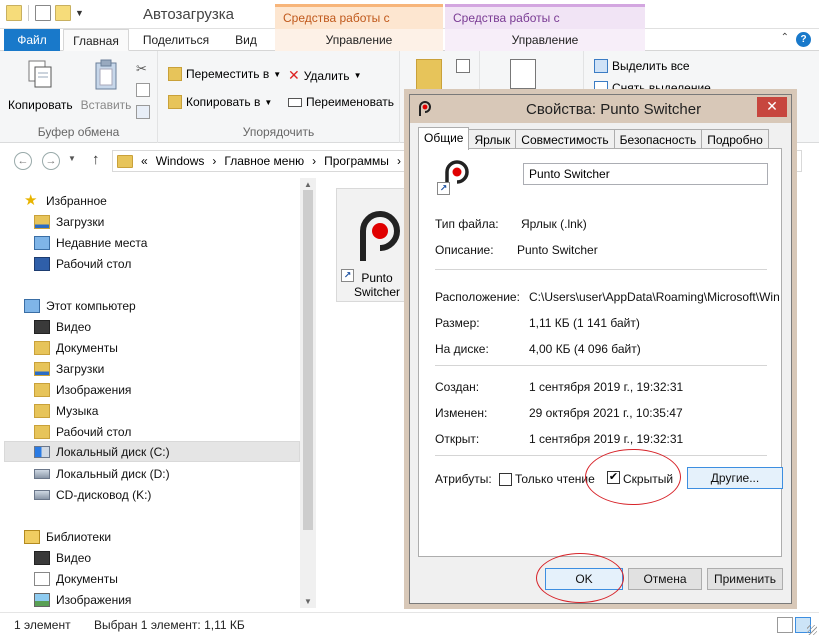 The height and width of the screenshot is (637, 819). What do you see at coordinates (220, 102) in the screenshot?
I see `copy-to-button: Копировать в ▼` at bounding box center [220, 102].